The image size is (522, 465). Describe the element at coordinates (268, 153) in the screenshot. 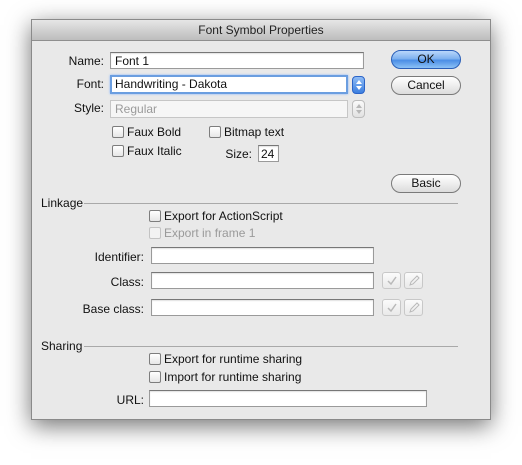

I see `size-field: 24` at that location.